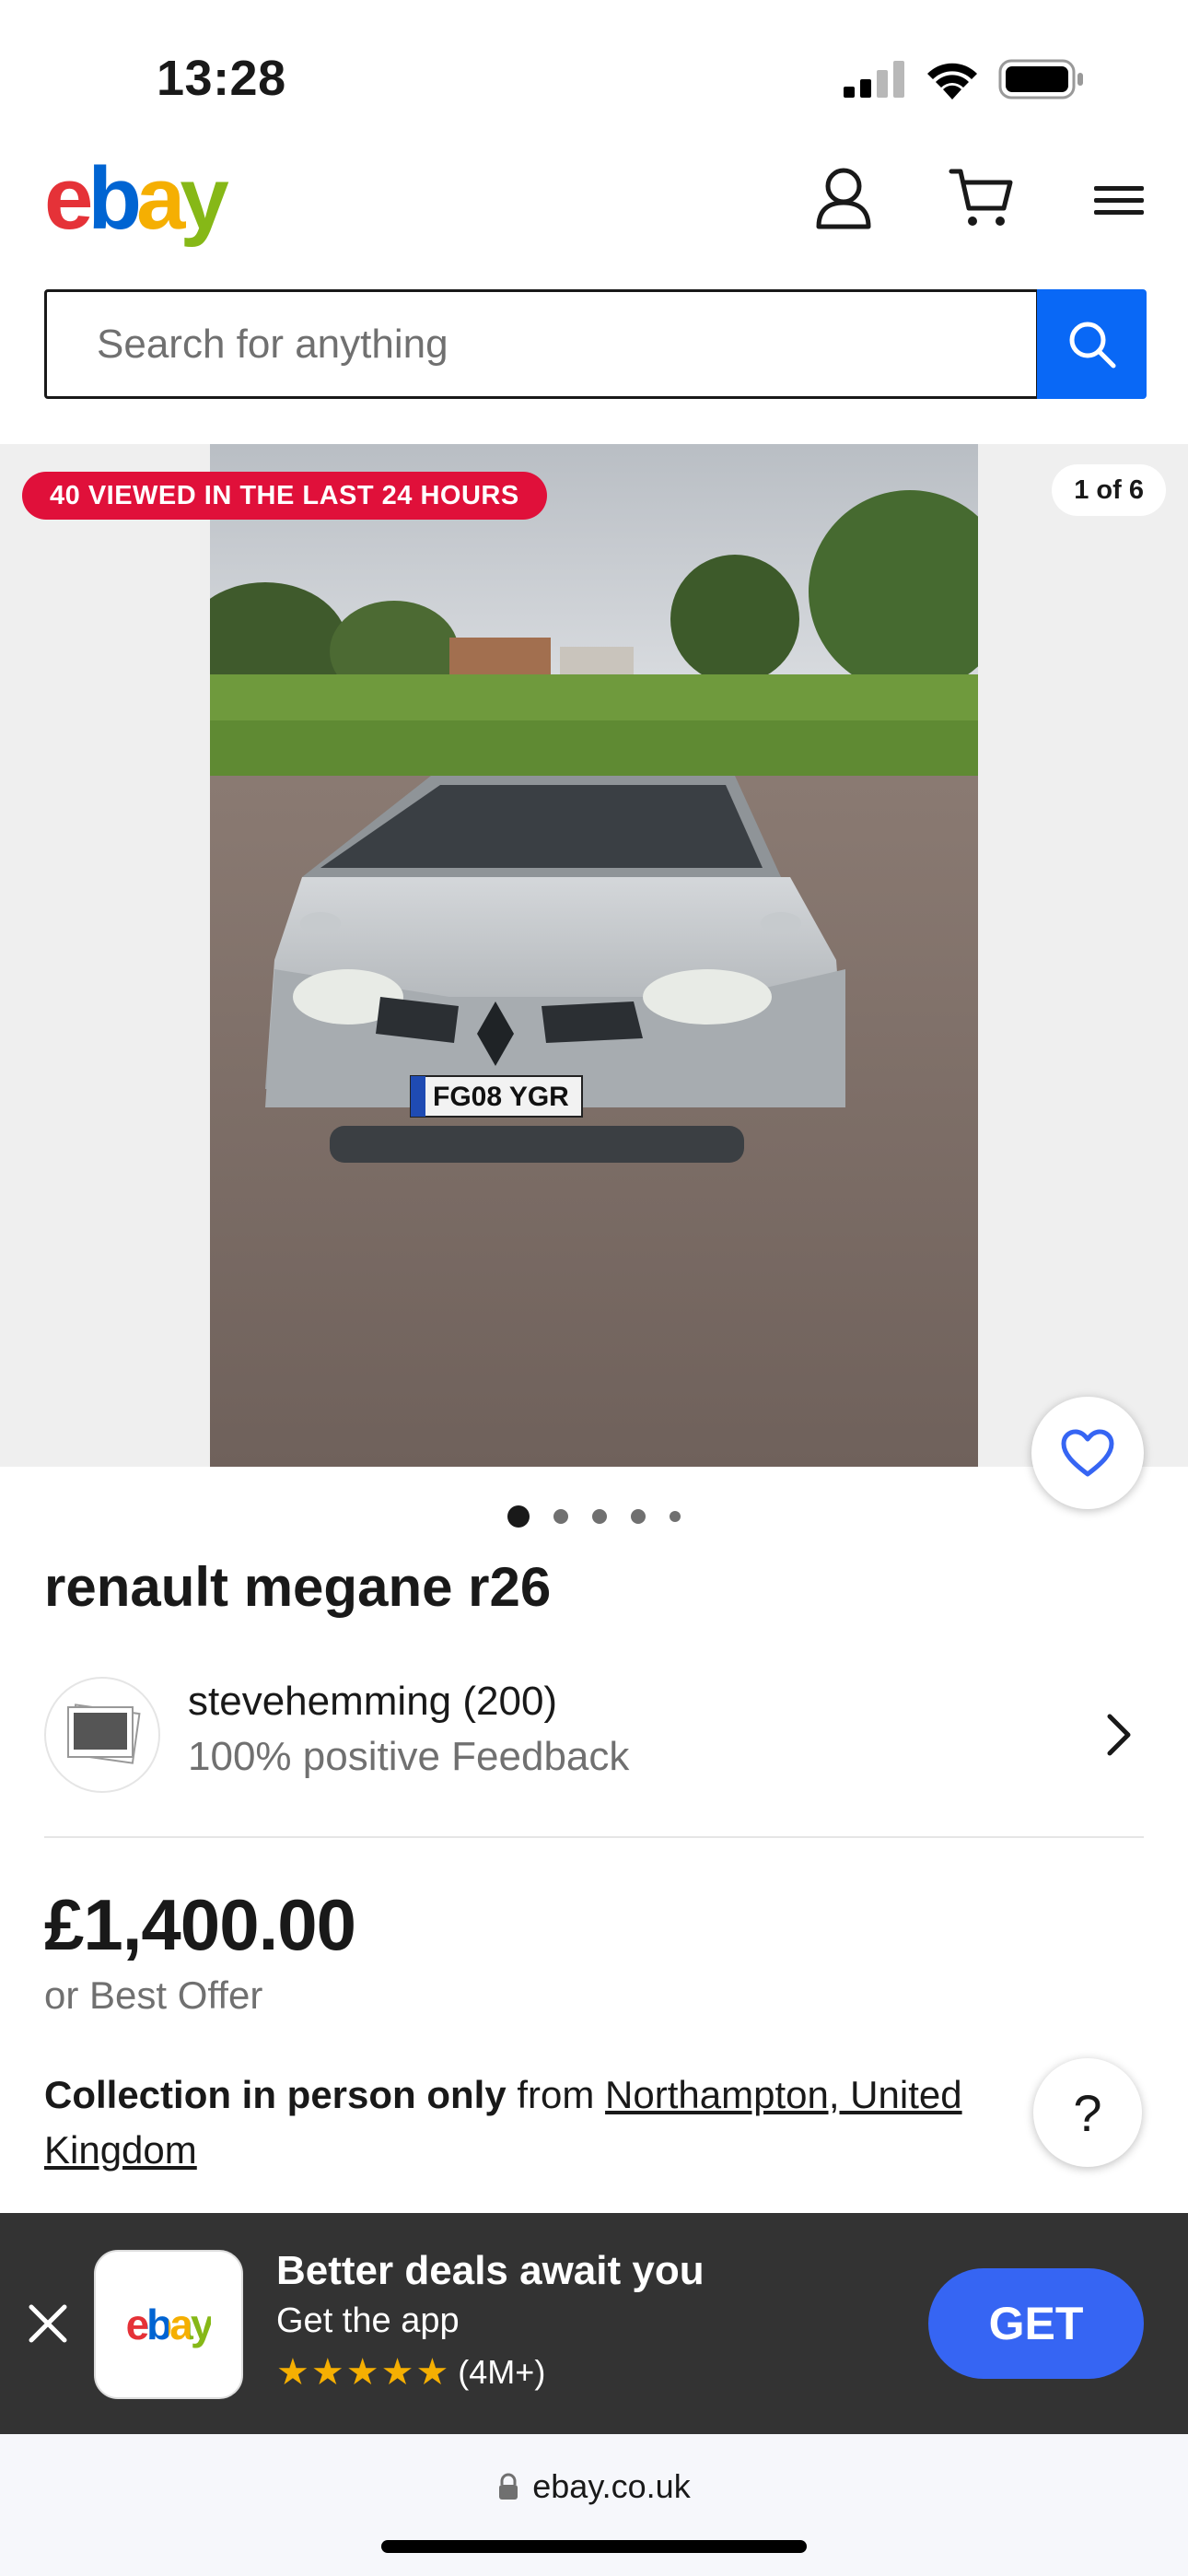  What do you see at coordinates (1087, 2112) in the screenshot?
I see `help-button: ?` at bounding box center [1087, 2112].